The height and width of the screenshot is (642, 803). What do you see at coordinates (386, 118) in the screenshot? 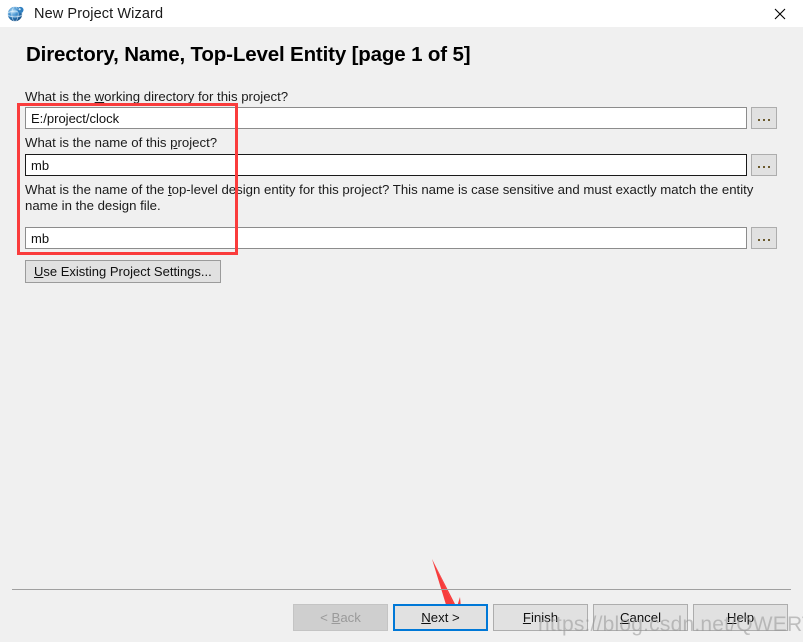
I see `working-directory-input` at bounding box center [386, 118].